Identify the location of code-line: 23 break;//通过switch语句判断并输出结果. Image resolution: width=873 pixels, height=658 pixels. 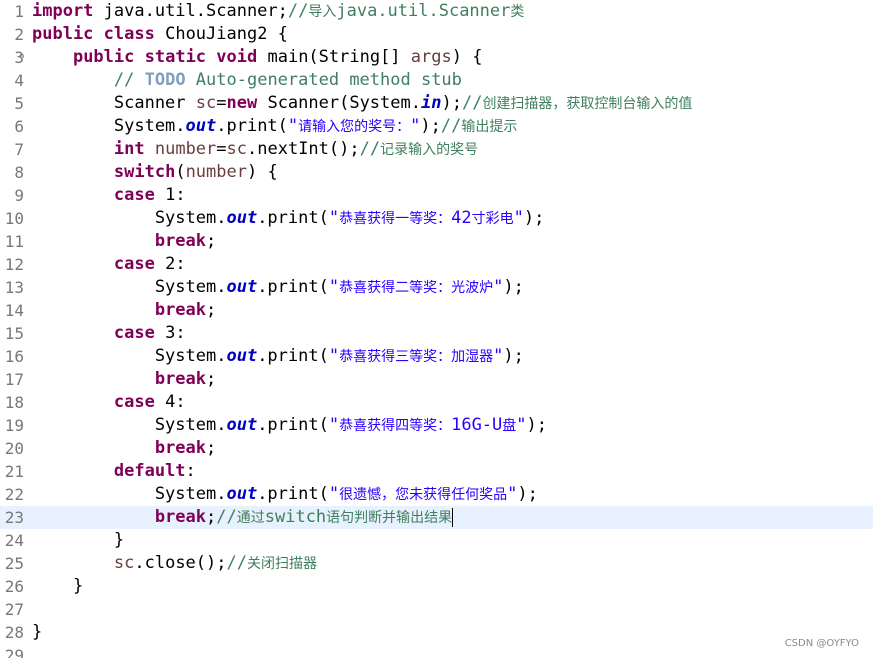
(436, 517).